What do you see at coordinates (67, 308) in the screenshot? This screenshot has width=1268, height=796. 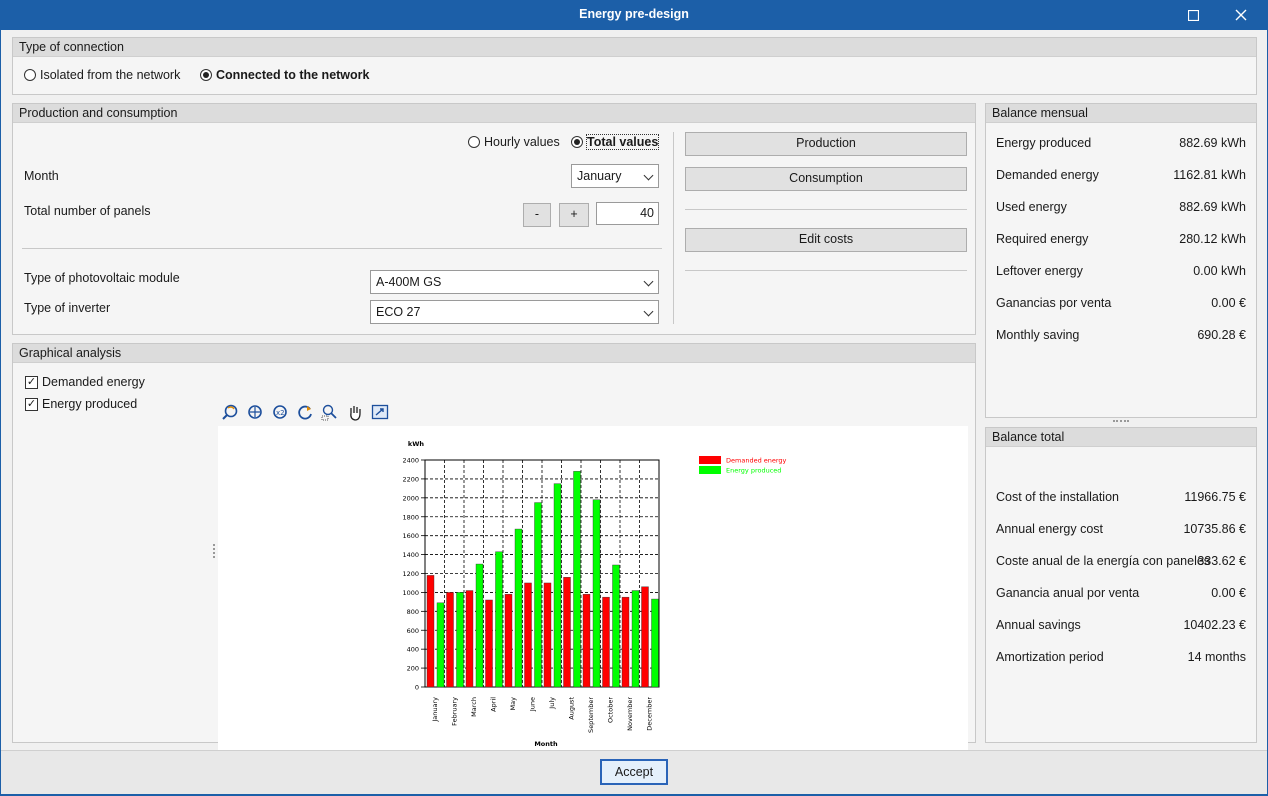 I see `inverter-label: Type of inverter` at bounding box center [67, 308].